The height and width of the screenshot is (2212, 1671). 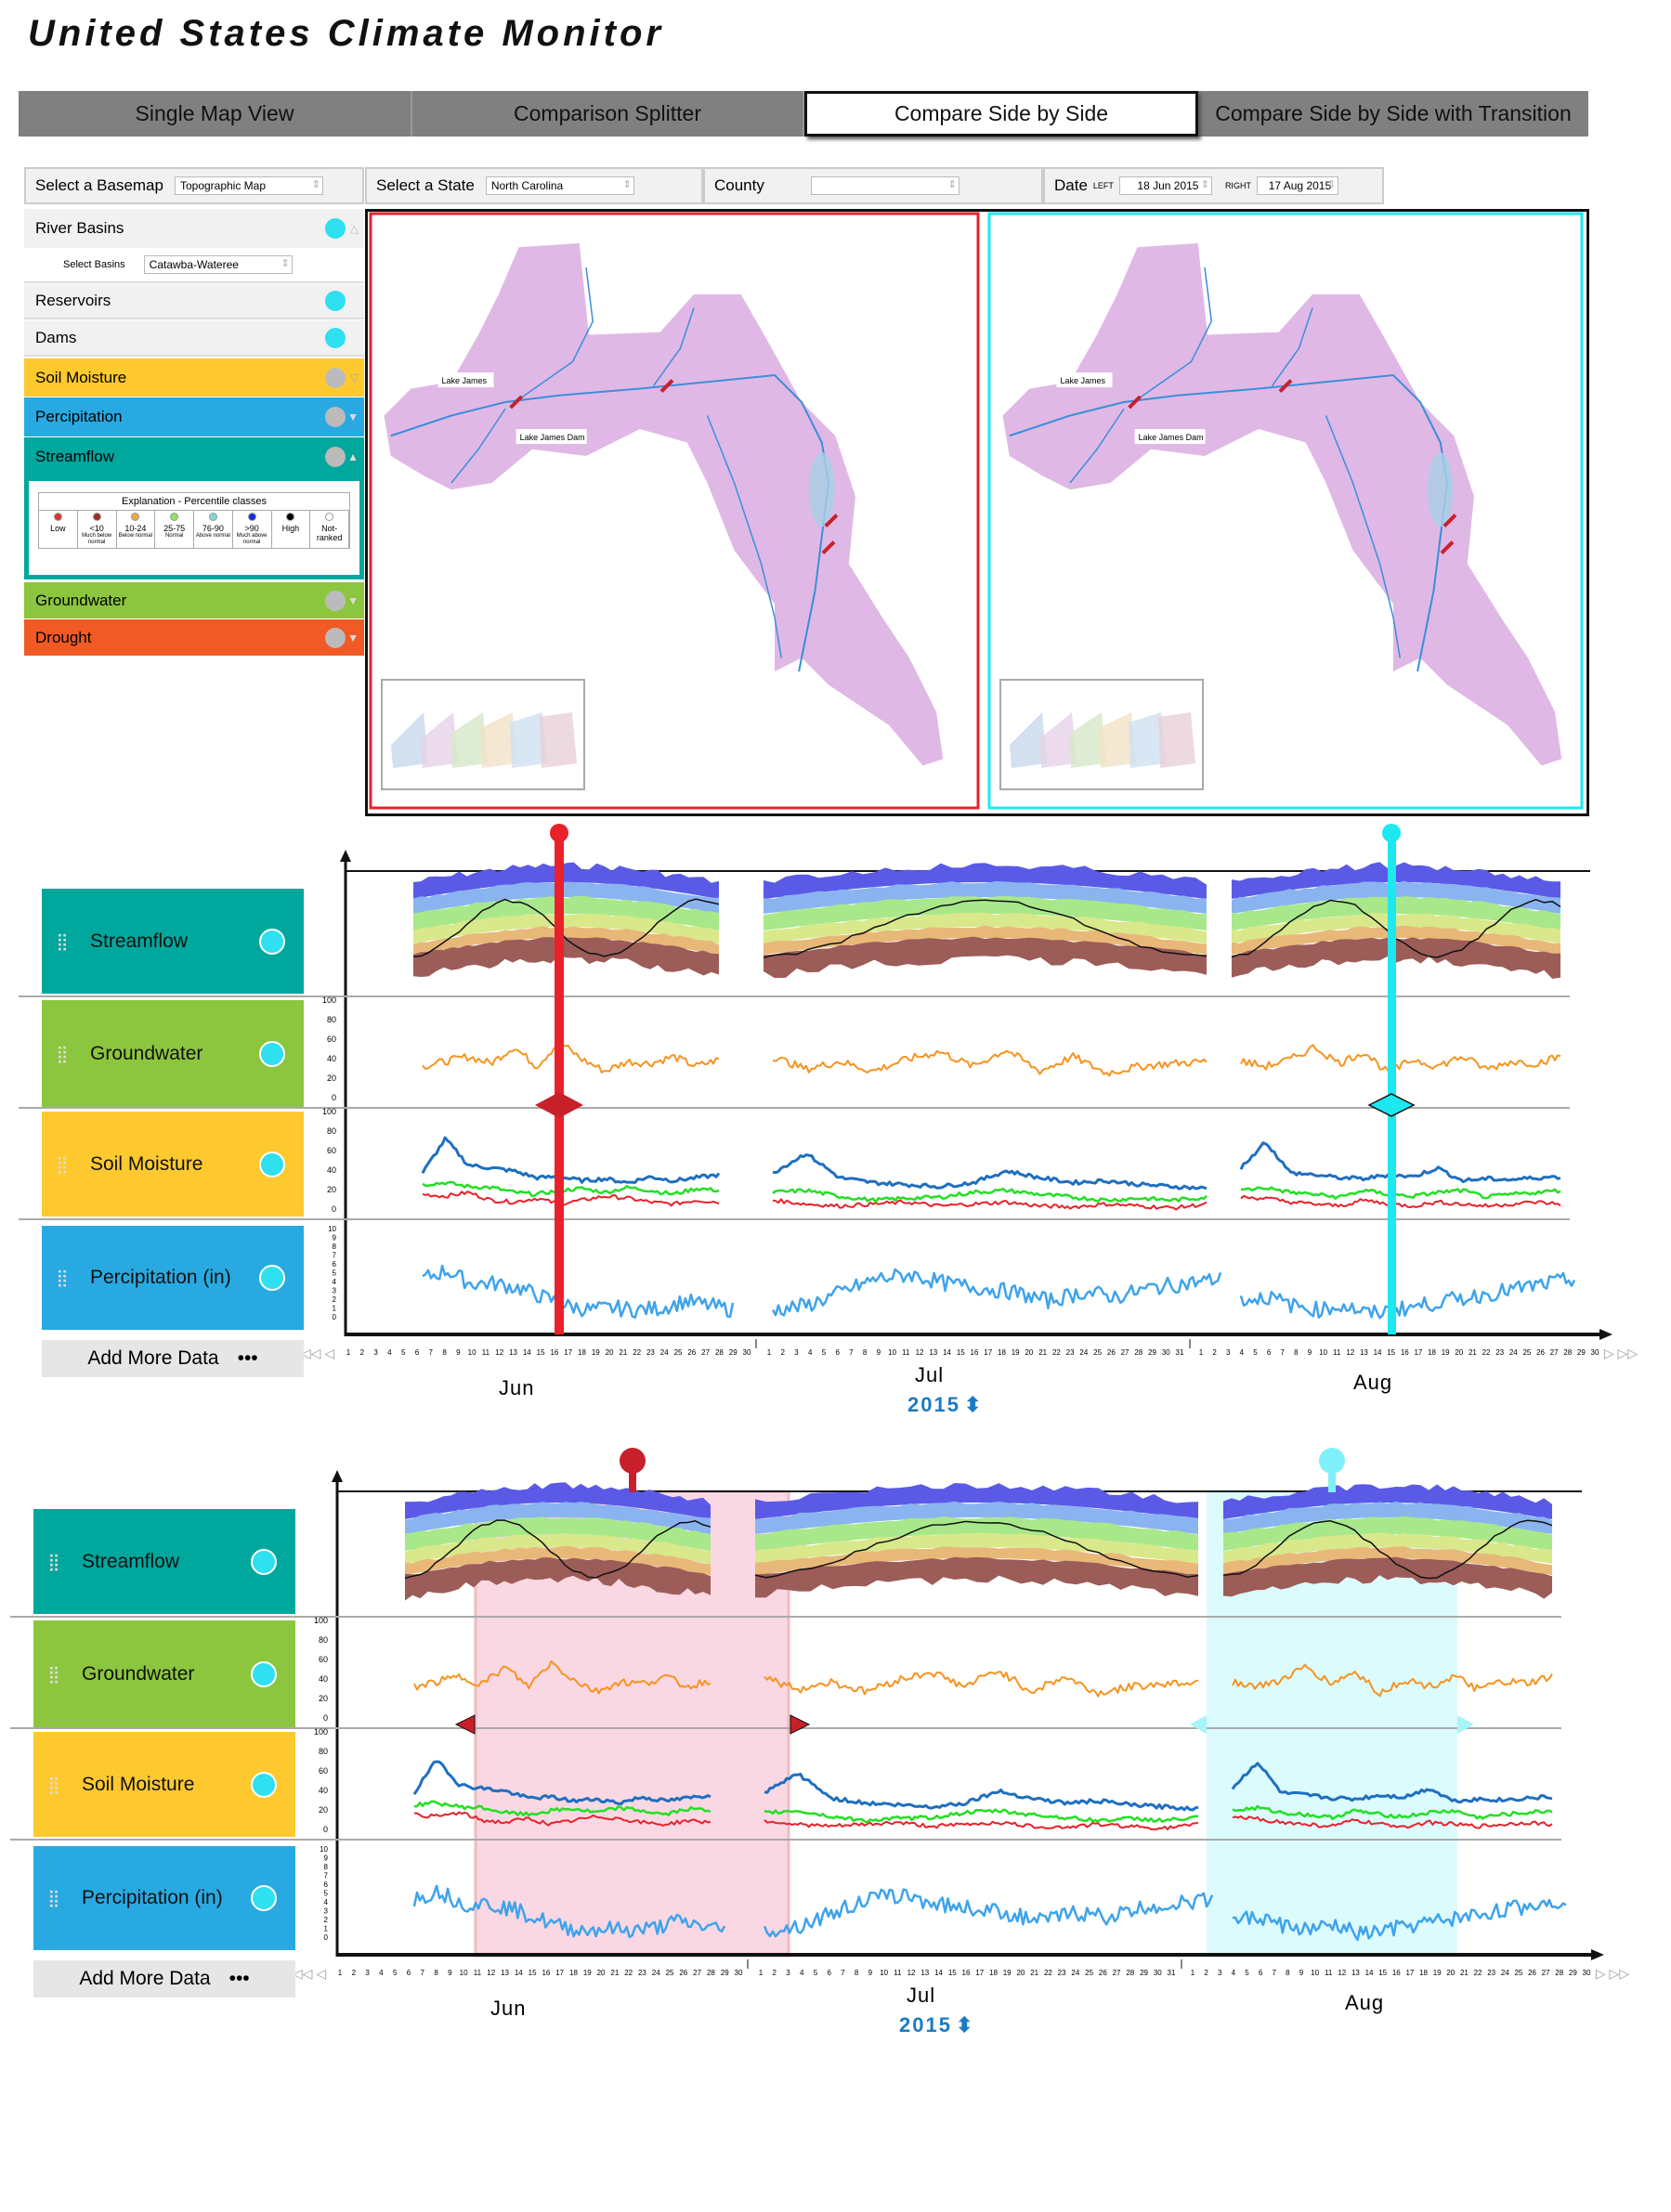 I want to click on day-tick: 25, so click(x=1526, y=1352).